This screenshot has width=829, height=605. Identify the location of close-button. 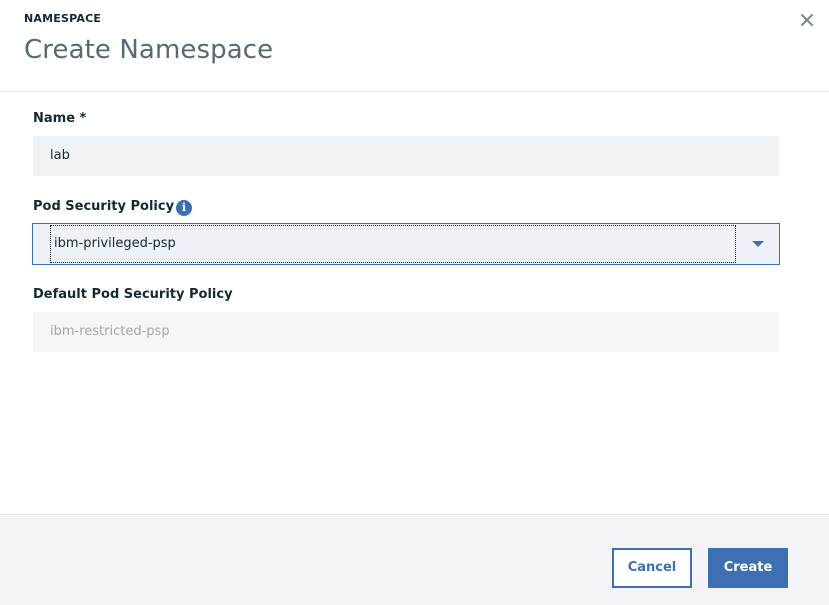
(810, 20).